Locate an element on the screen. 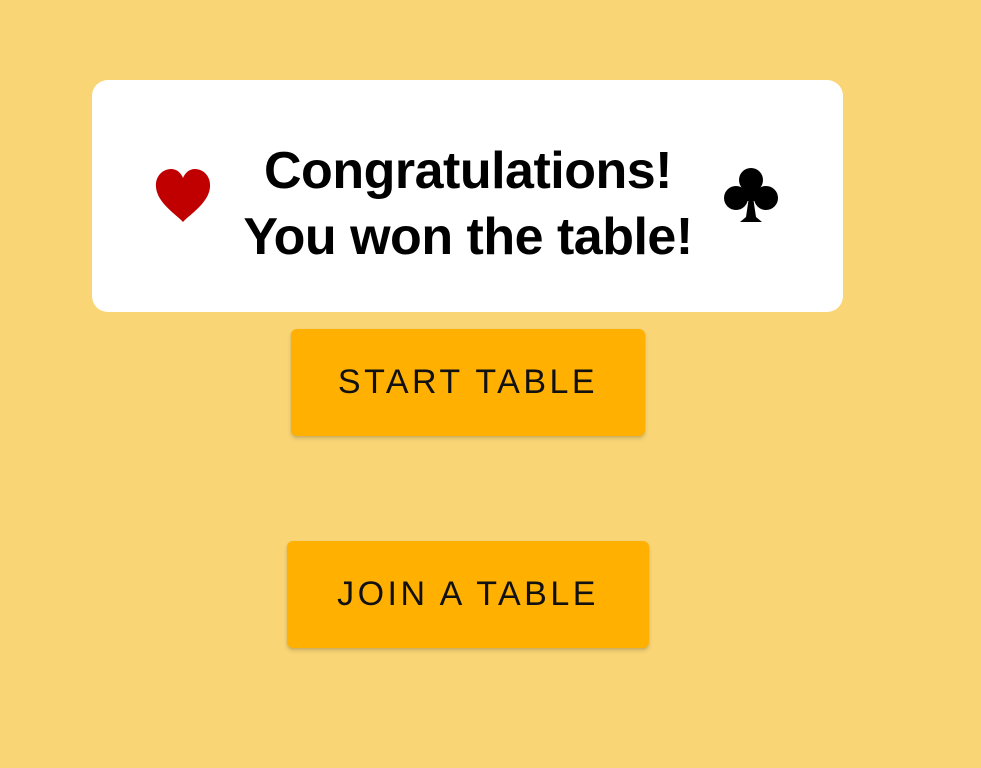 The width and height of the screenshot is (981, 768). club-icon is located at coordinates (751, 195).